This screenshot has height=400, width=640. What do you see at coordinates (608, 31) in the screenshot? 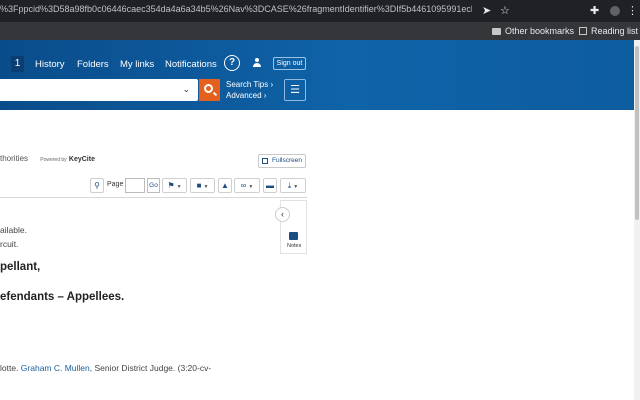
I see `reading-list: Reading list` at bounding box center [608, 31].